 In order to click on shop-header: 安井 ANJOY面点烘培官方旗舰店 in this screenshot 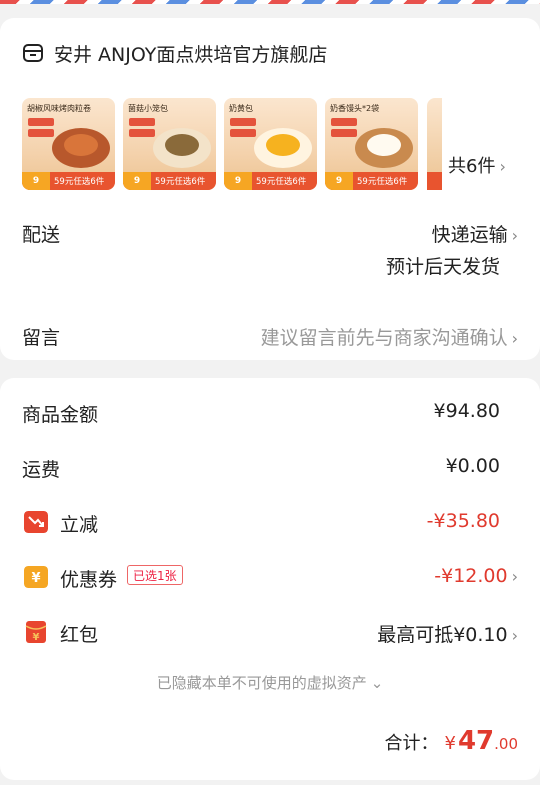, I will do `click(174, 53)`.